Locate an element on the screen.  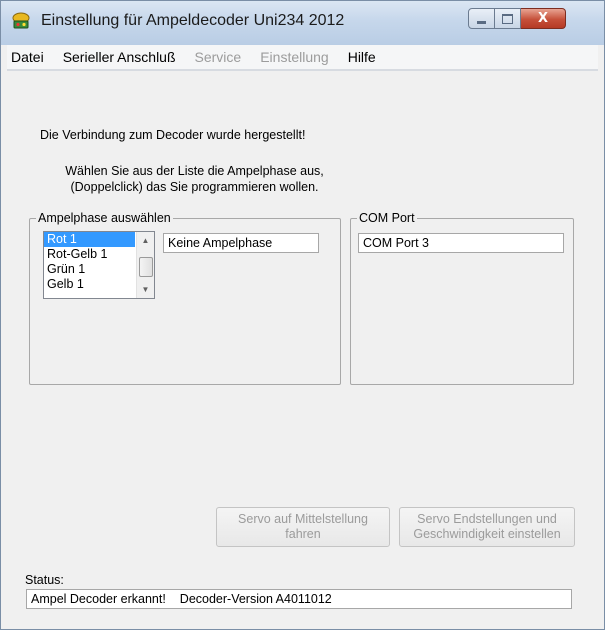
current-phase-field: Keine Ampelphase is located at coordinates (241, 243).